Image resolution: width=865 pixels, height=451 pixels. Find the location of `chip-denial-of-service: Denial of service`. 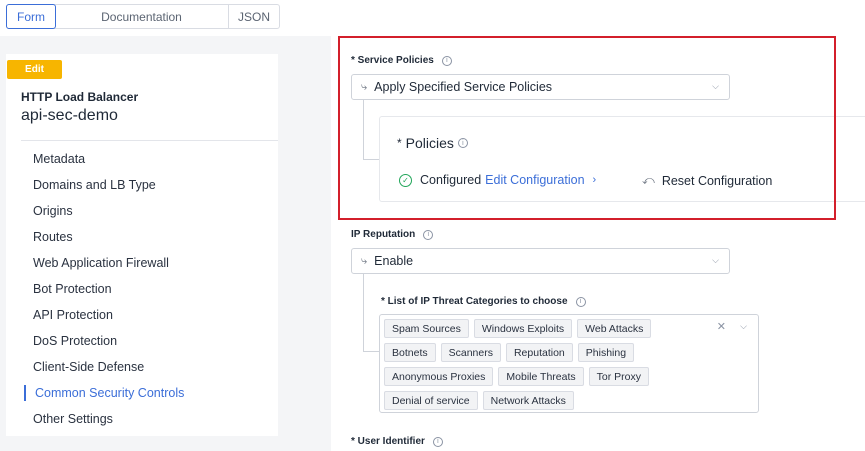

chip-denial-of-service: Denial of service is located at coordinates (431, 400).